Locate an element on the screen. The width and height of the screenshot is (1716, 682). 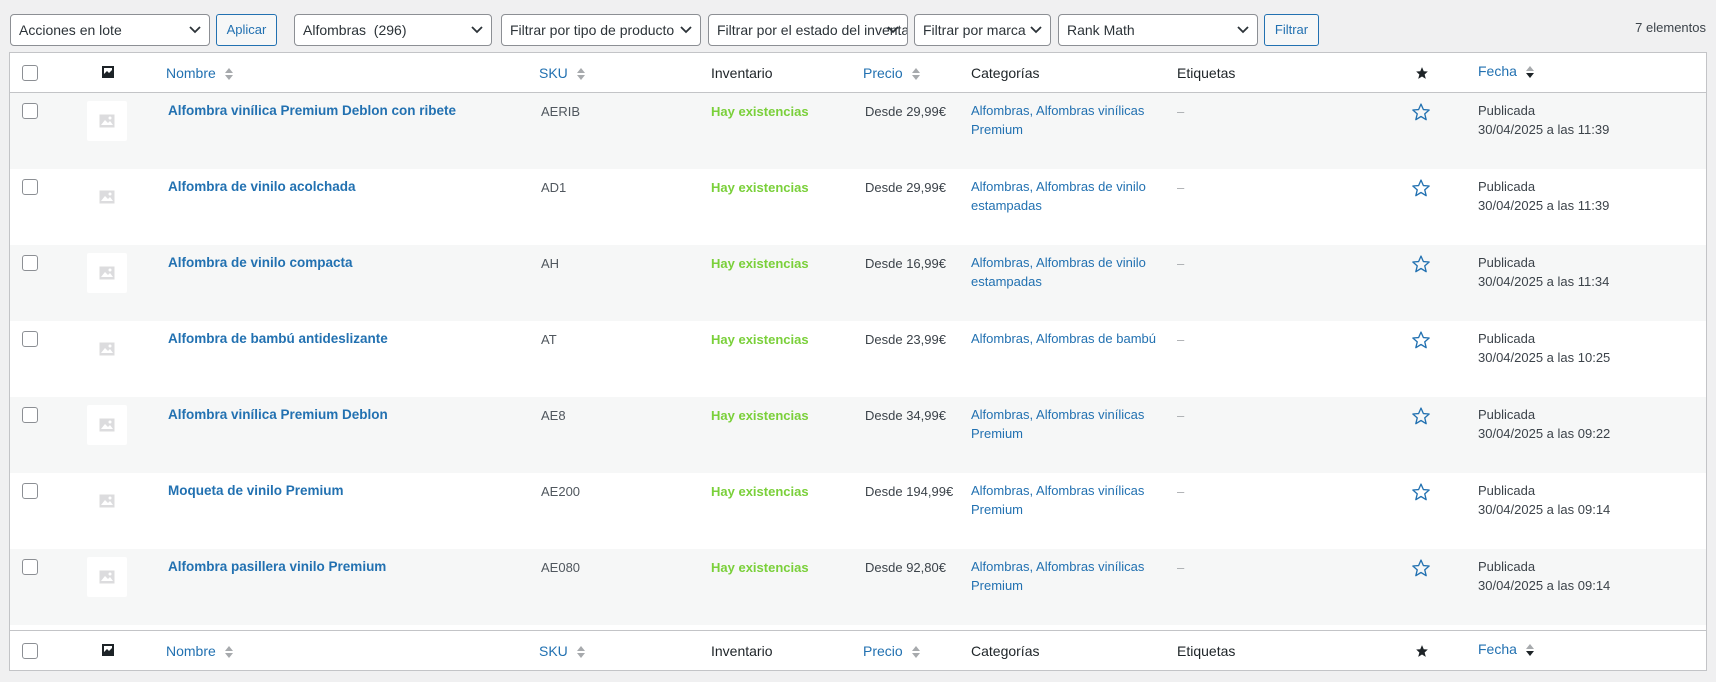
product-sku: AERIB is located at coordinates (561, 111).